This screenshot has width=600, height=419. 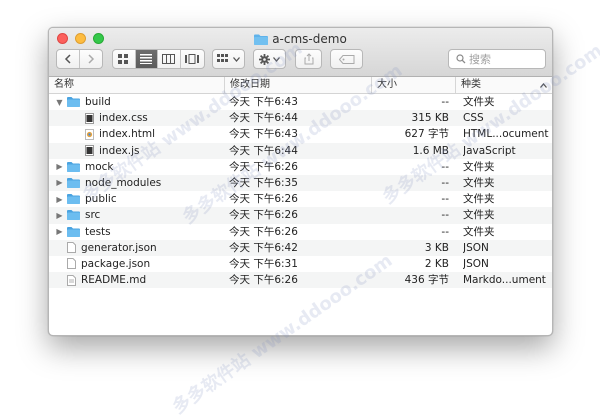 What do you see at coordinates (222, 58) in the screenshot?
I see `arrange-icon` at bounding box center [222, 58].